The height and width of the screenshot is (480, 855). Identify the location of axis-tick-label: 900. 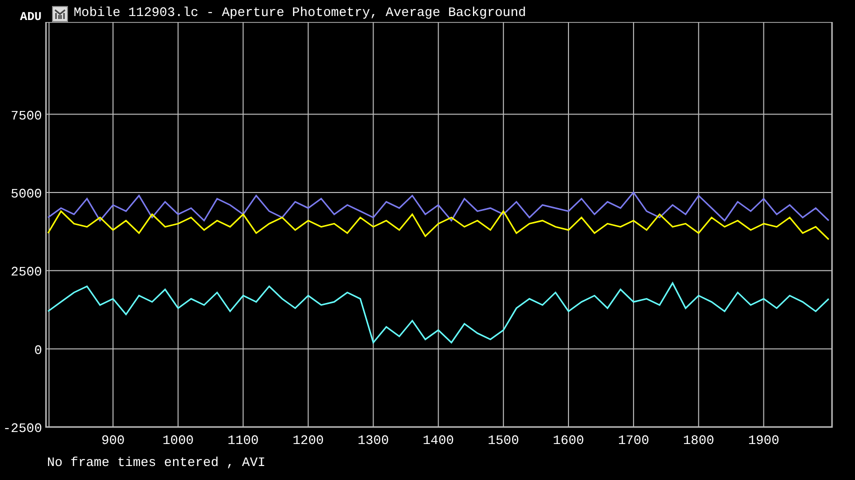
(113, 440).